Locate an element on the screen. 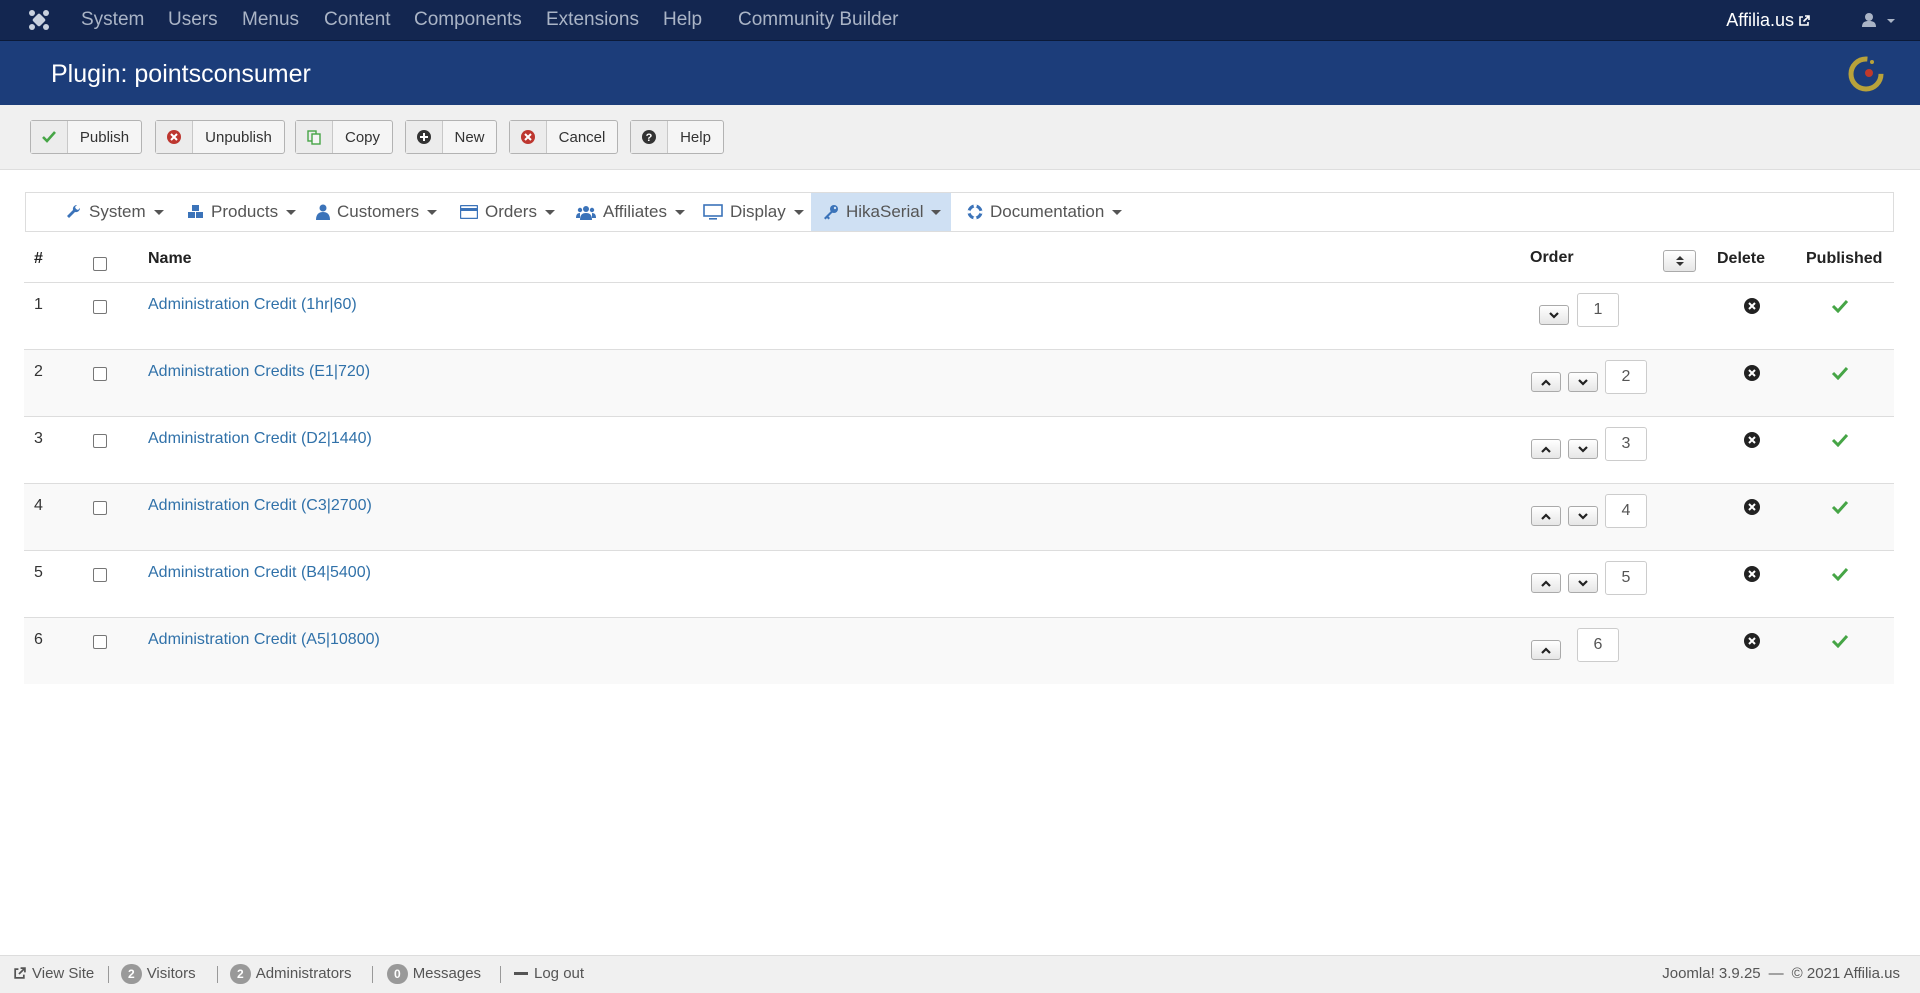 The height and width of the screenshot is (993, 1920). topmenu-system: System is located at coordinates (112, 20).